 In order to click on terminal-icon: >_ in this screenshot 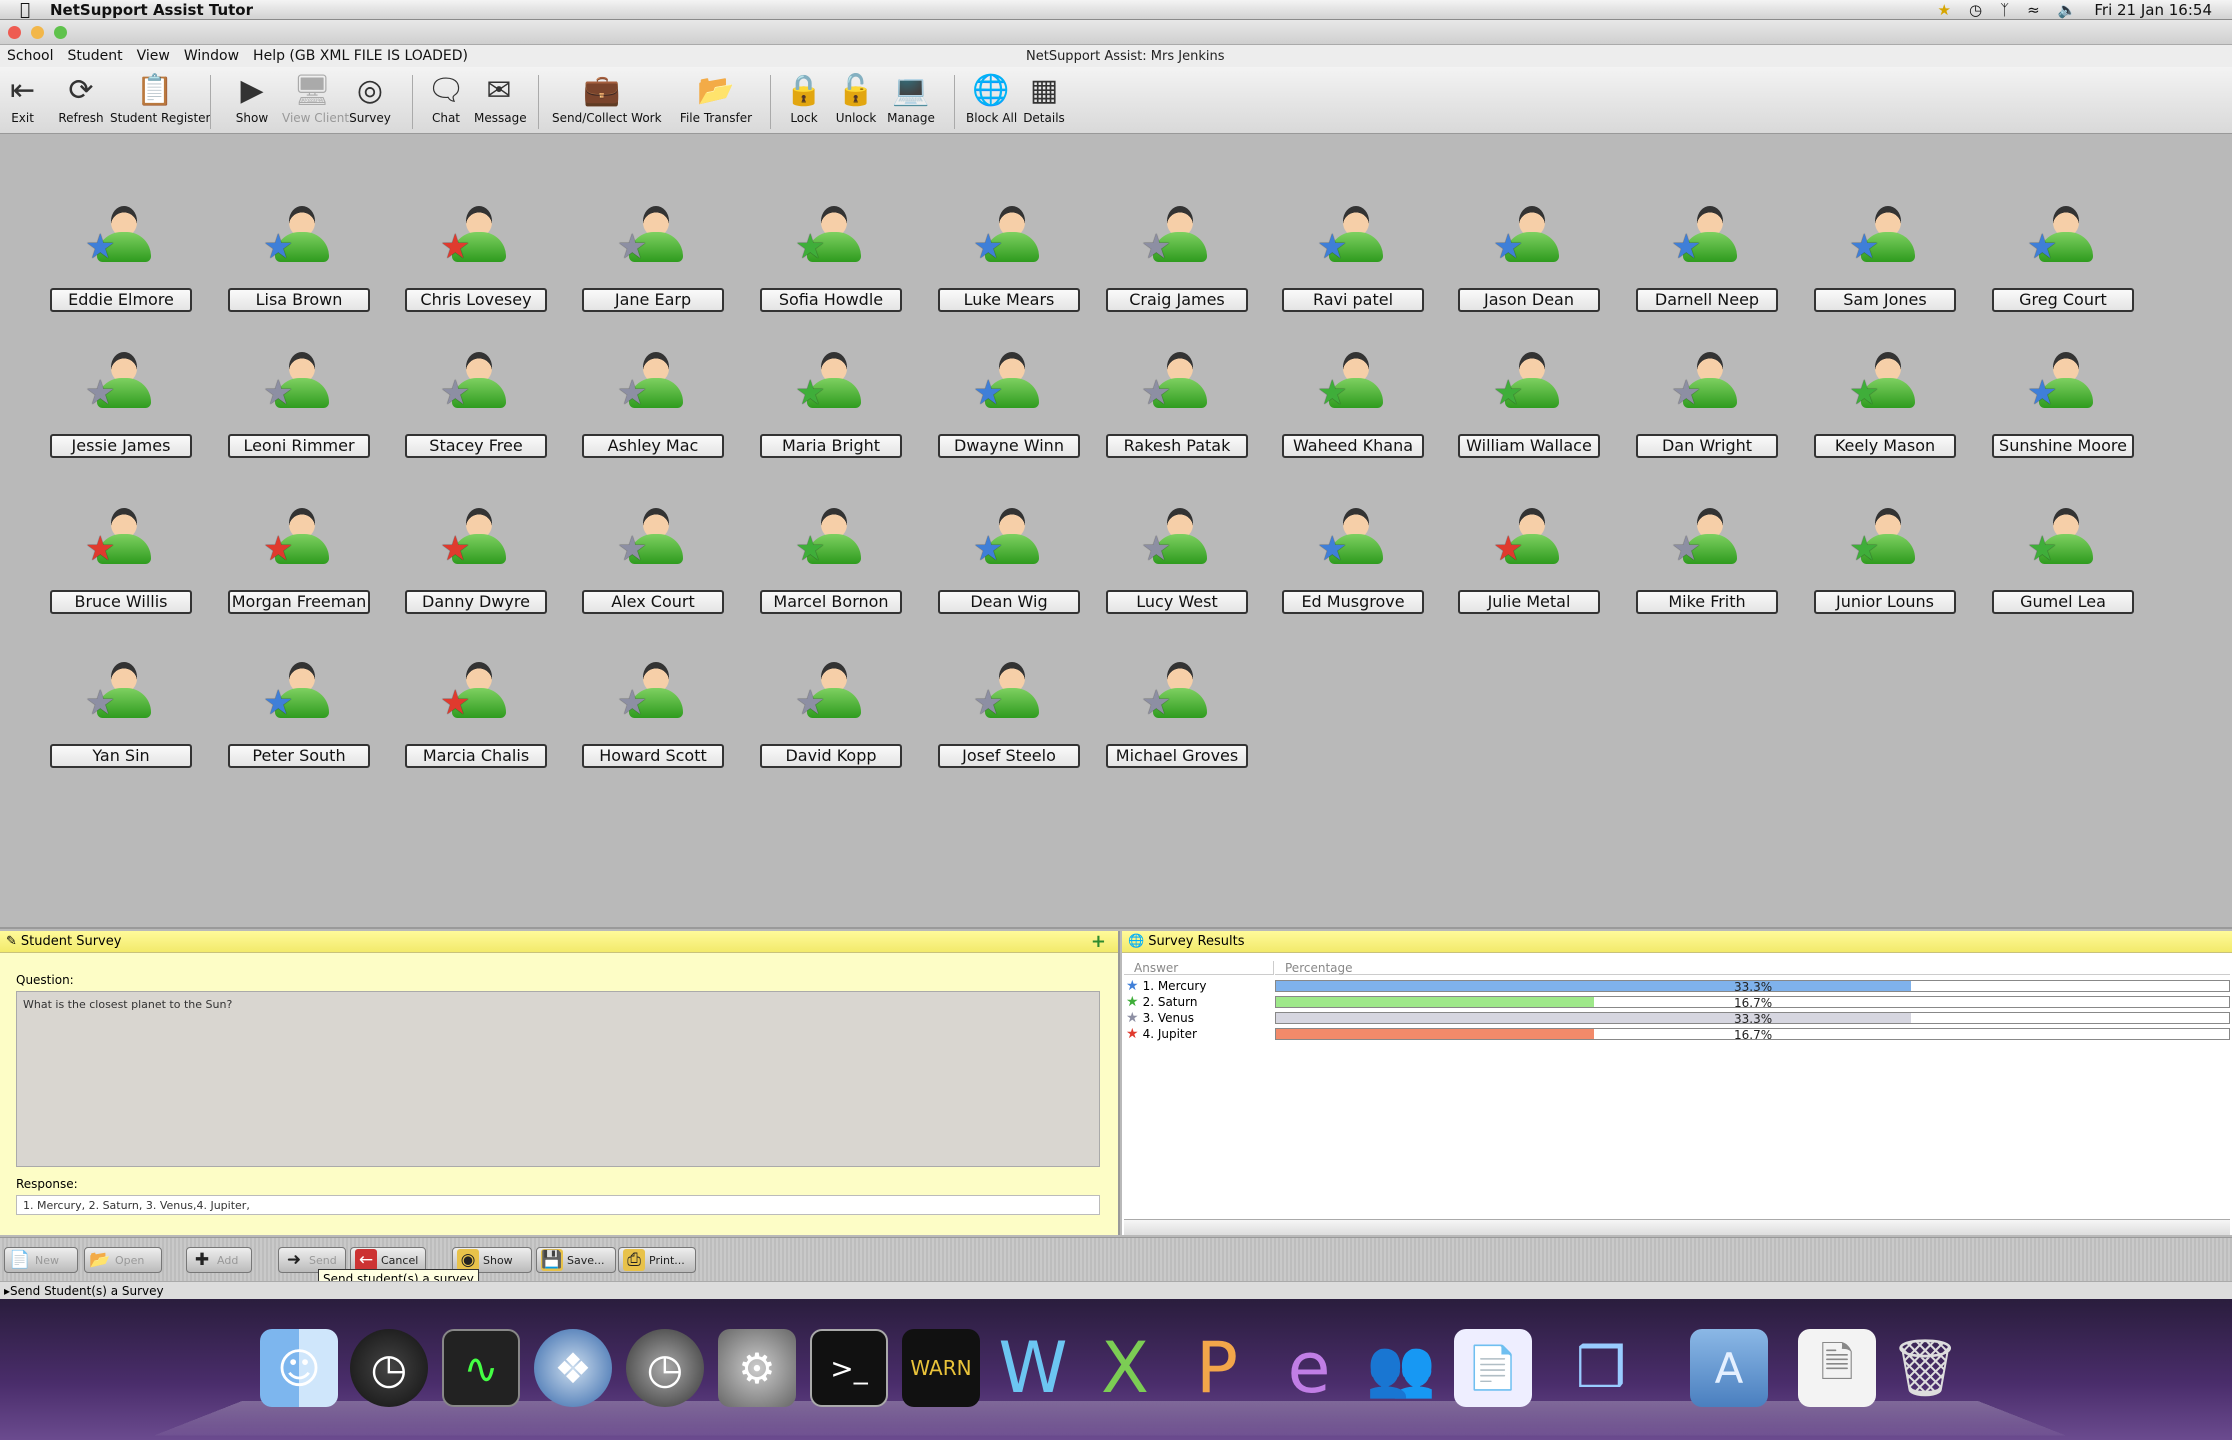, I will do `click(849, 1368)`.